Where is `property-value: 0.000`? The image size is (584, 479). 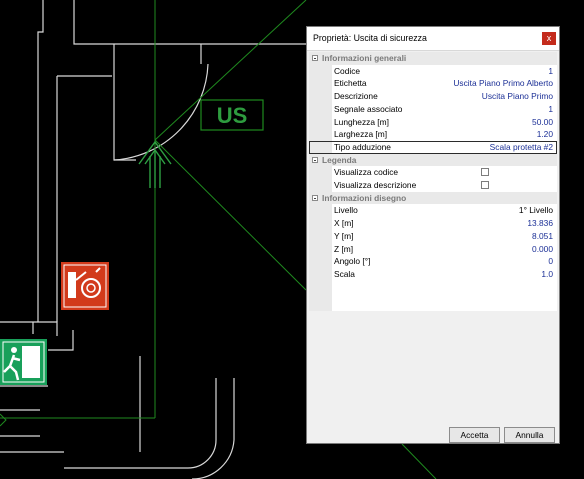
property-value: 0.000 is located at coordinates (542, 249).